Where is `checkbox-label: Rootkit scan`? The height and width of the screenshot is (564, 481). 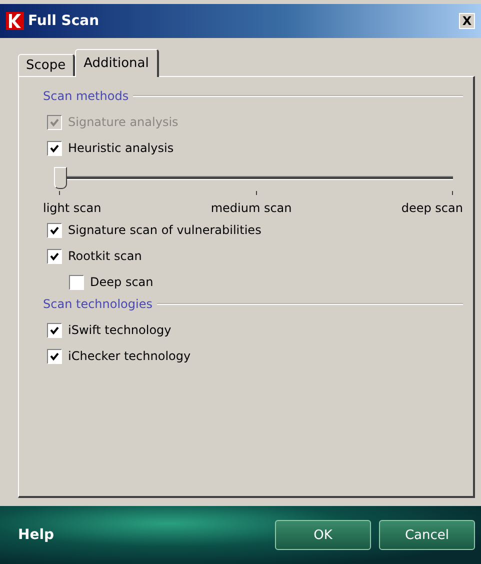
checkbox-label: Rootkit scan is located at coordinates (105, 256).